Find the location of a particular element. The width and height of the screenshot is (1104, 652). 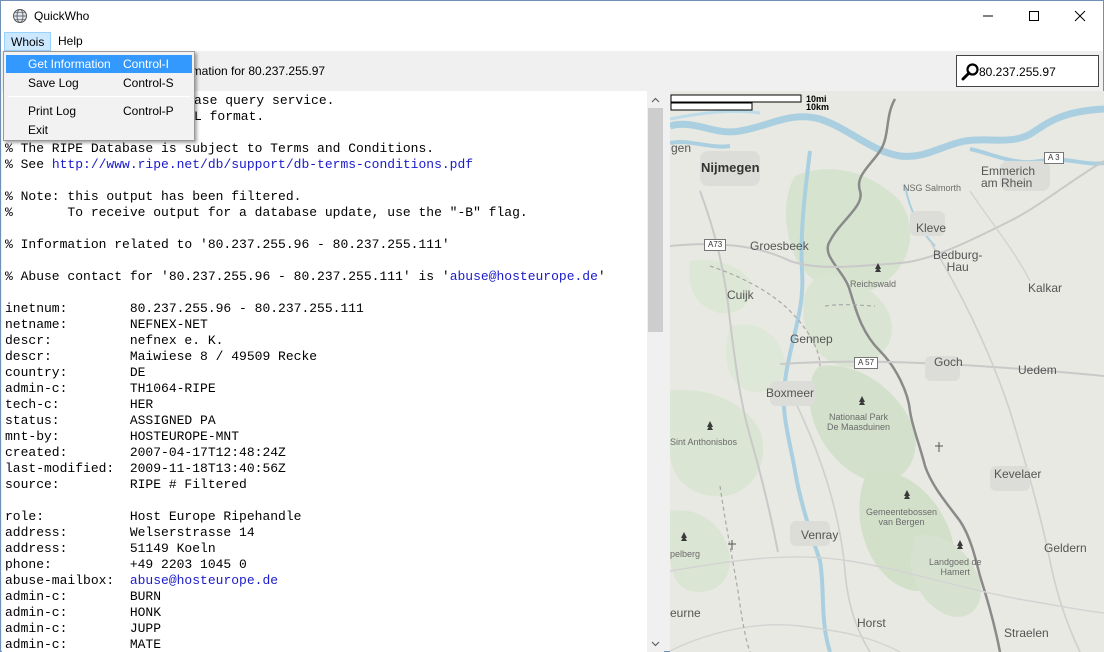

whois-line: netname: NEFNEX-NET is located at coordinates (325, 325).